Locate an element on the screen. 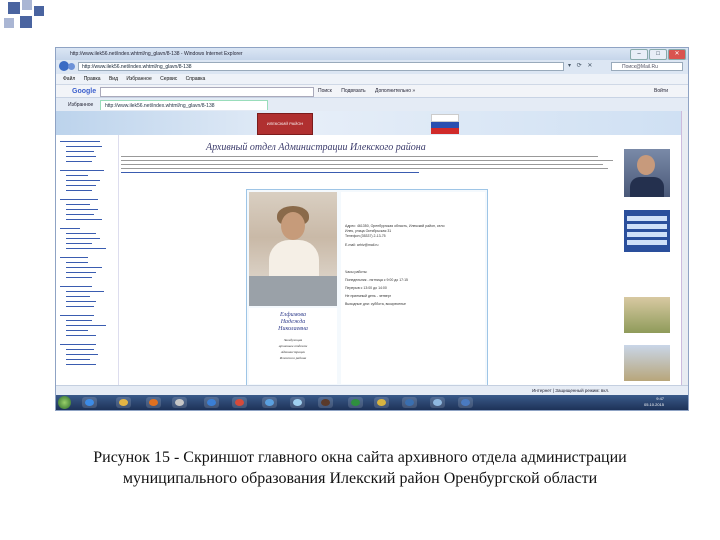 The width and height of the screenshot is (720, 540). taskbar: 9:47 05.10.2015 is located at coordinates (372, 402).